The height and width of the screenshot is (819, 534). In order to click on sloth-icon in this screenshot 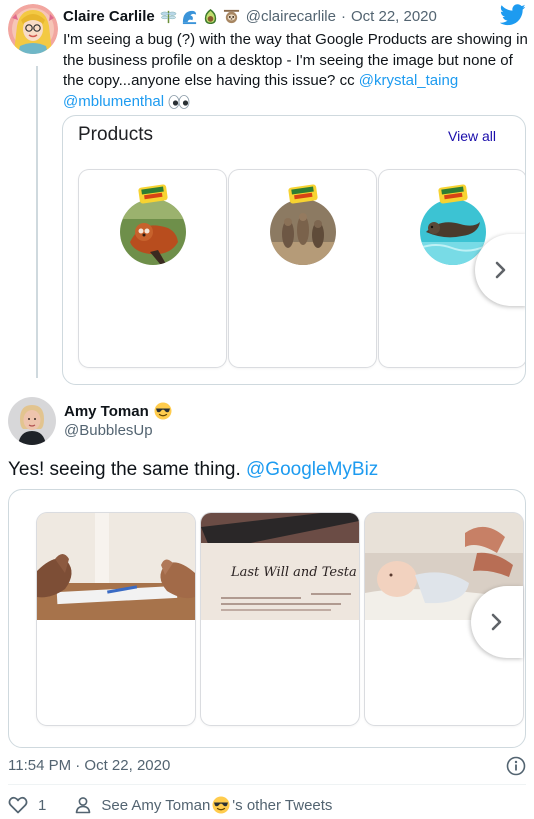, I will do `click(231, 16)`.